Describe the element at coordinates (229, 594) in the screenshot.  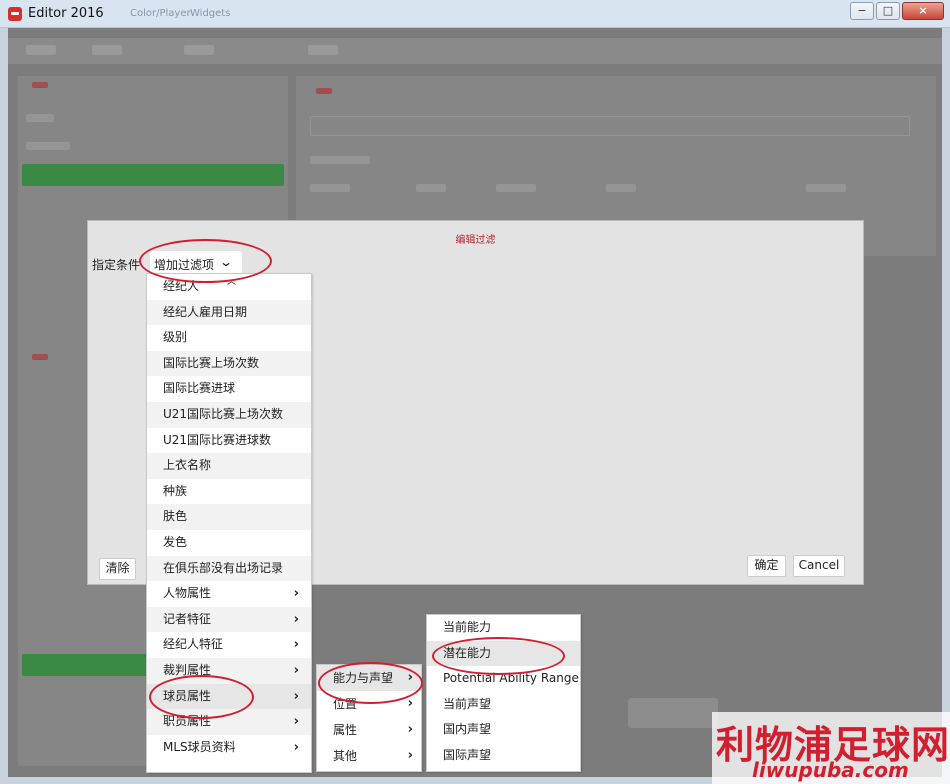
I see `menu-item-person-attributes: 人物属性 ›` at that location.